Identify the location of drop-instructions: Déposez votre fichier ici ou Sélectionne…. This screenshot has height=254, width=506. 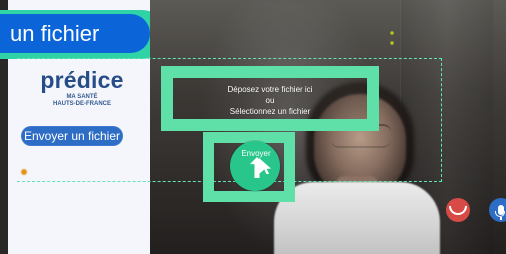
(270, 100).